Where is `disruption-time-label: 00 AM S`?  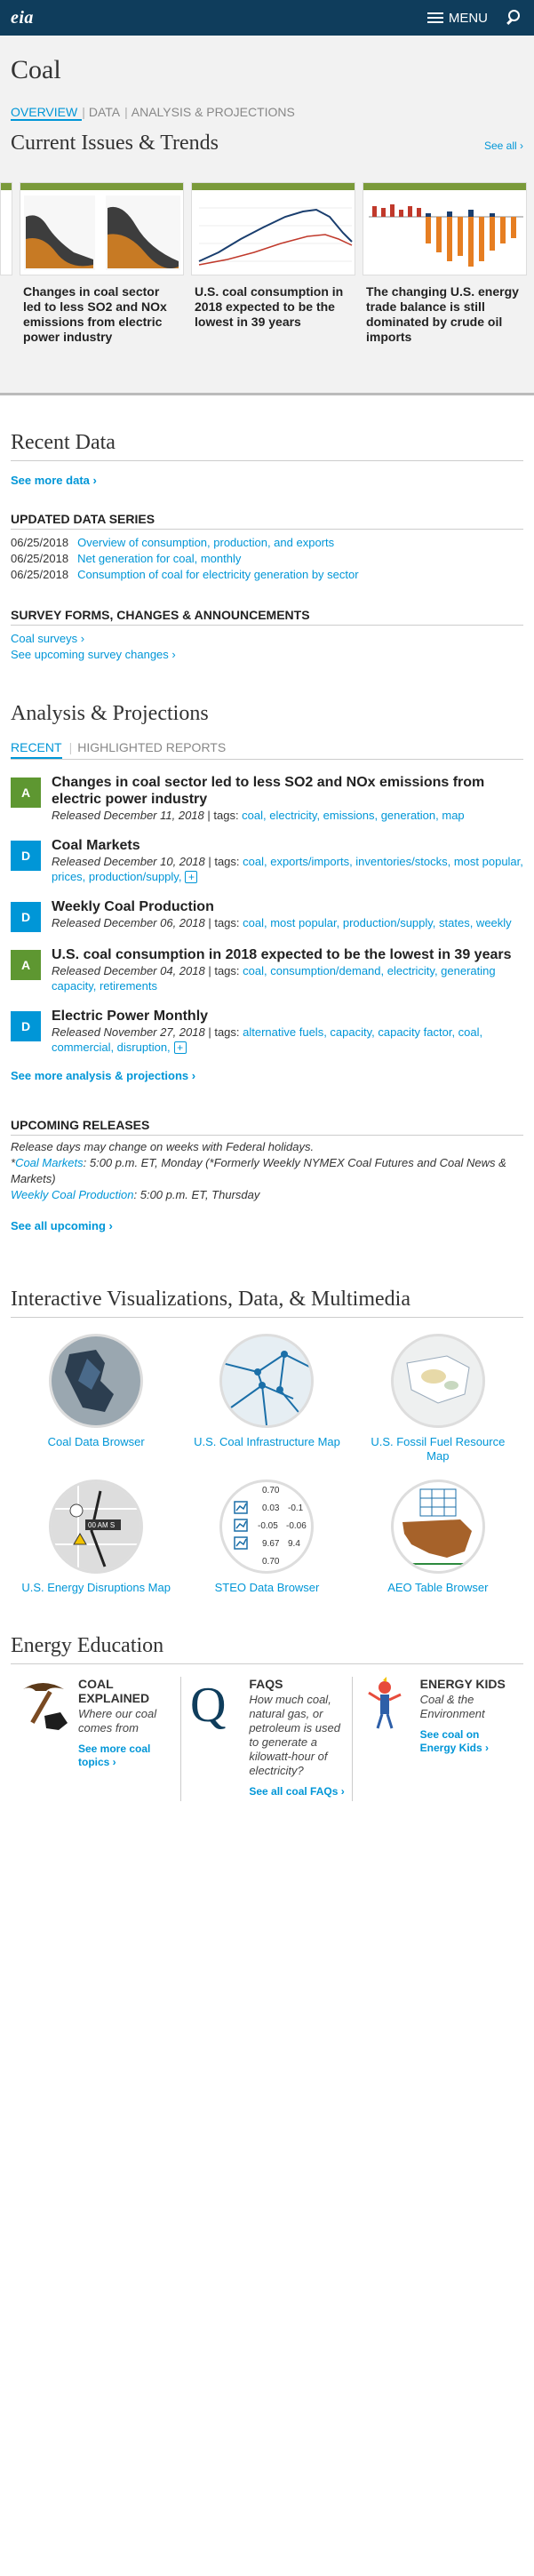
disruption-time-label: 00 AM S is located at coordinates (101, 1525).